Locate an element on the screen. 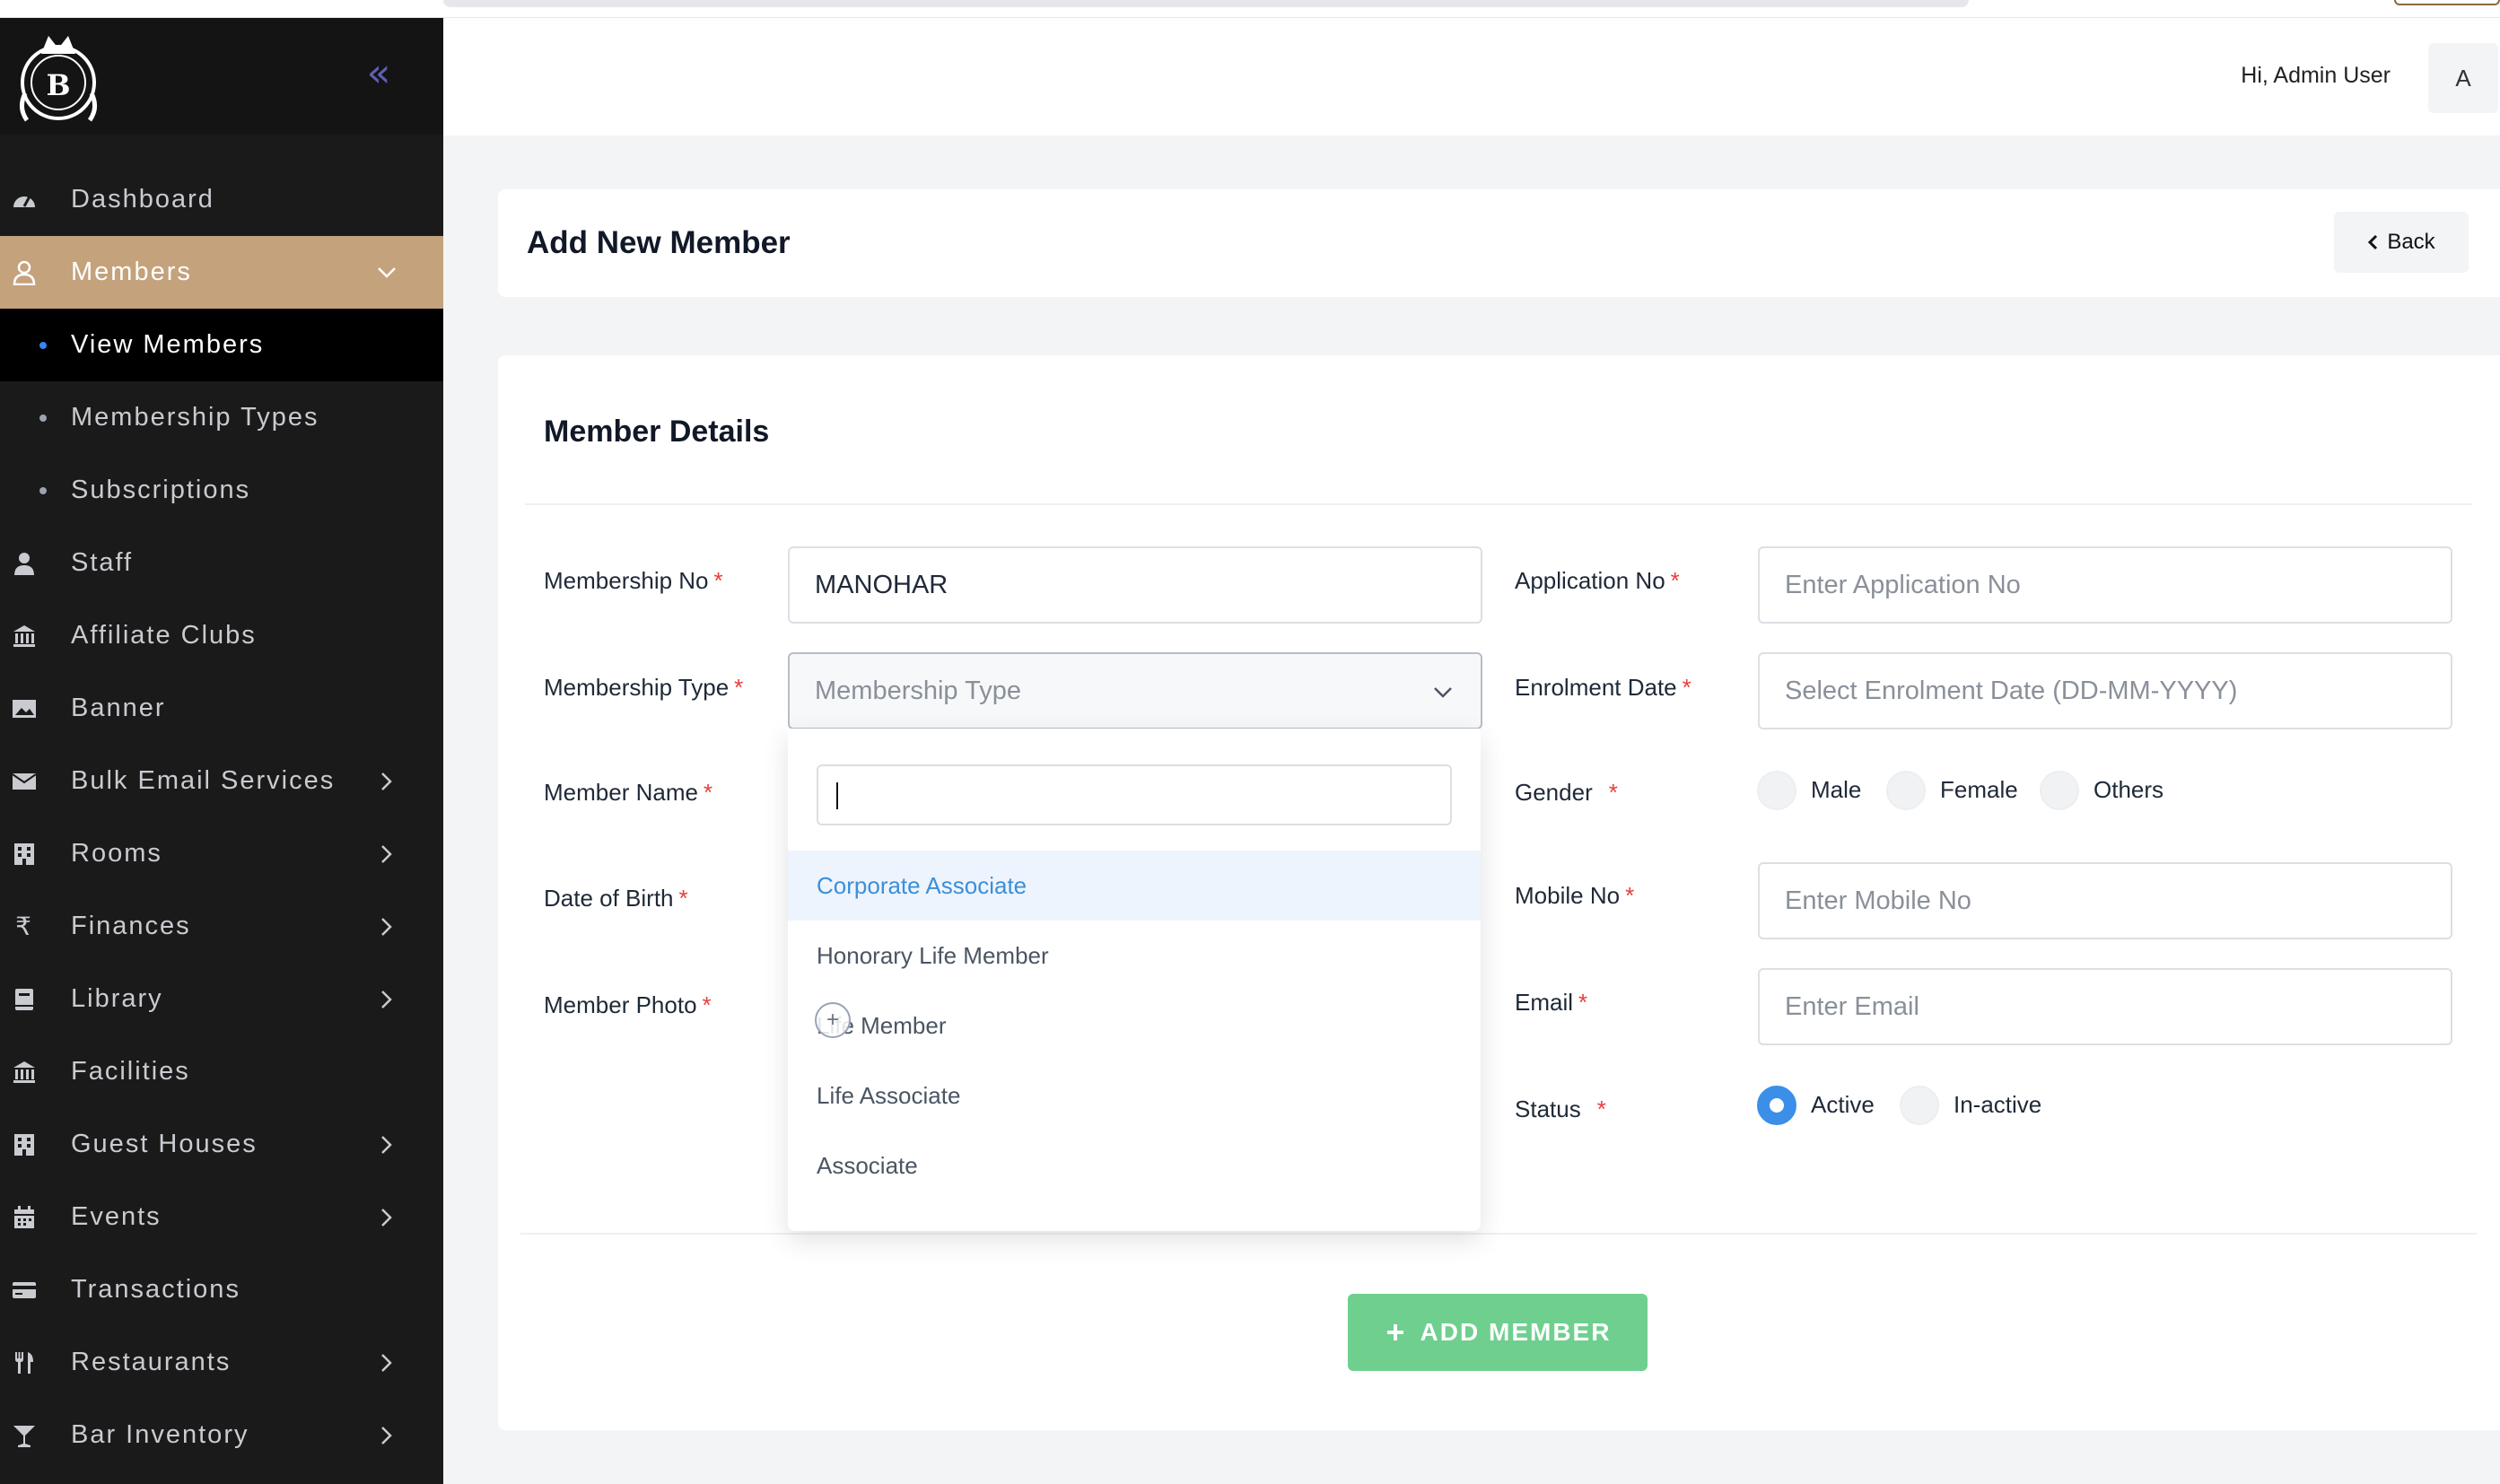 This screenshot has height=1484, width=2500. membership-no-label: Membership No * is located at coordinates (633, 580).